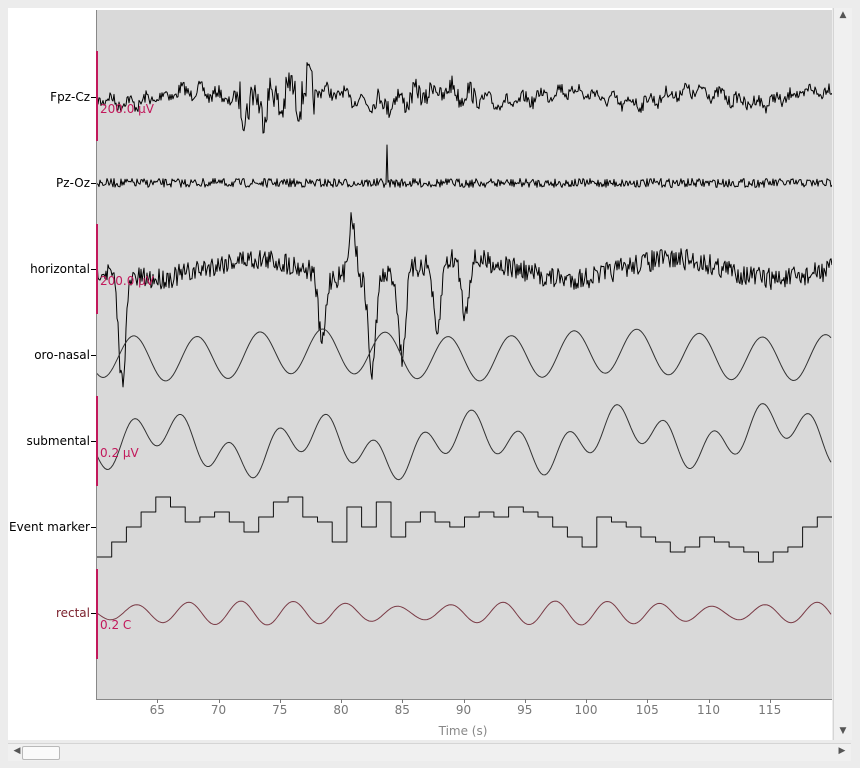  Describe the element at coordinates (464, 442) in the screenshot. I see `trace-submental` at that location.